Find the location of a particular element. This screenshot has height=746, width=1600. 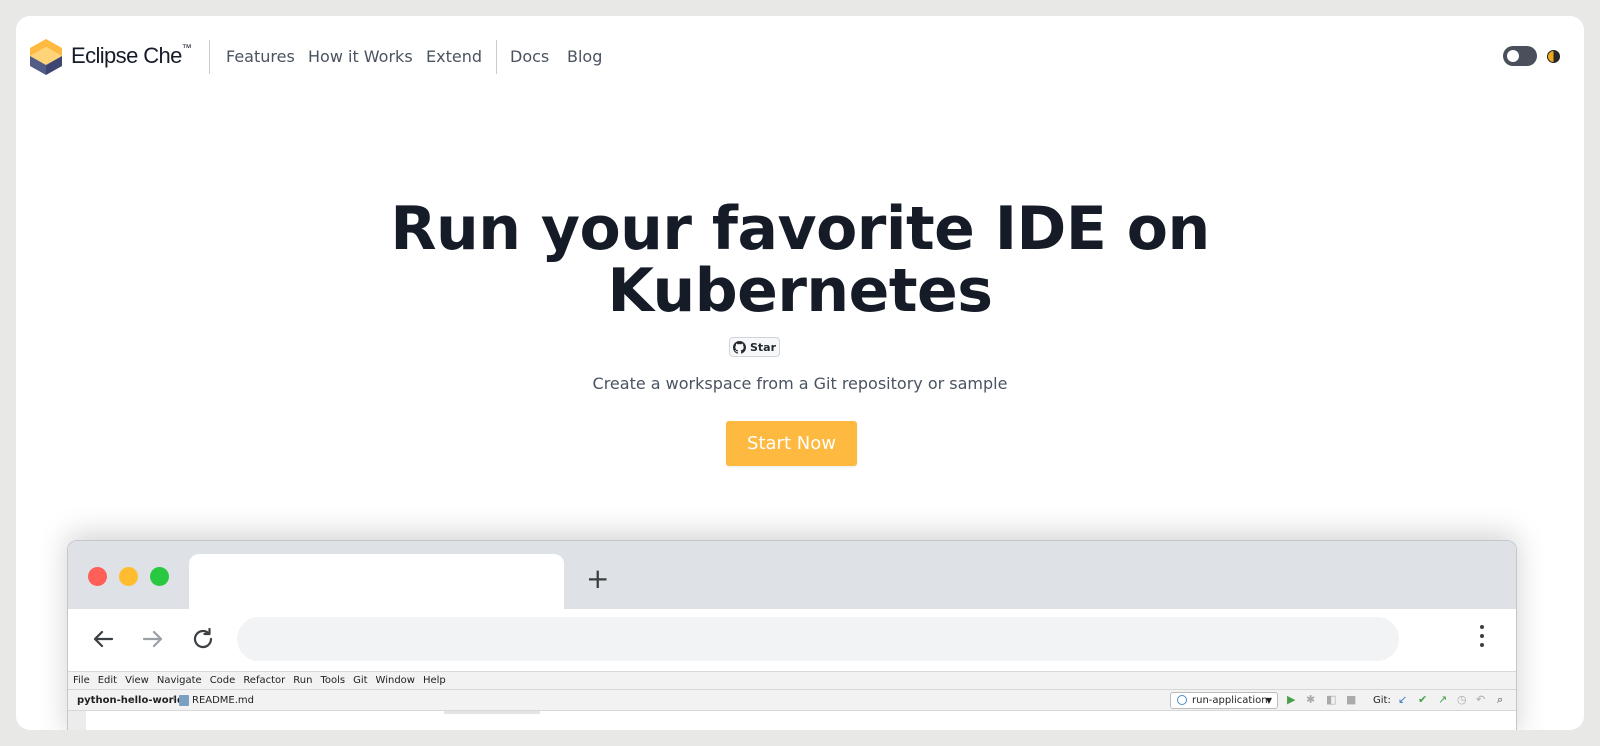

ide-menu-run: Run is located at coordinates (303, 680).